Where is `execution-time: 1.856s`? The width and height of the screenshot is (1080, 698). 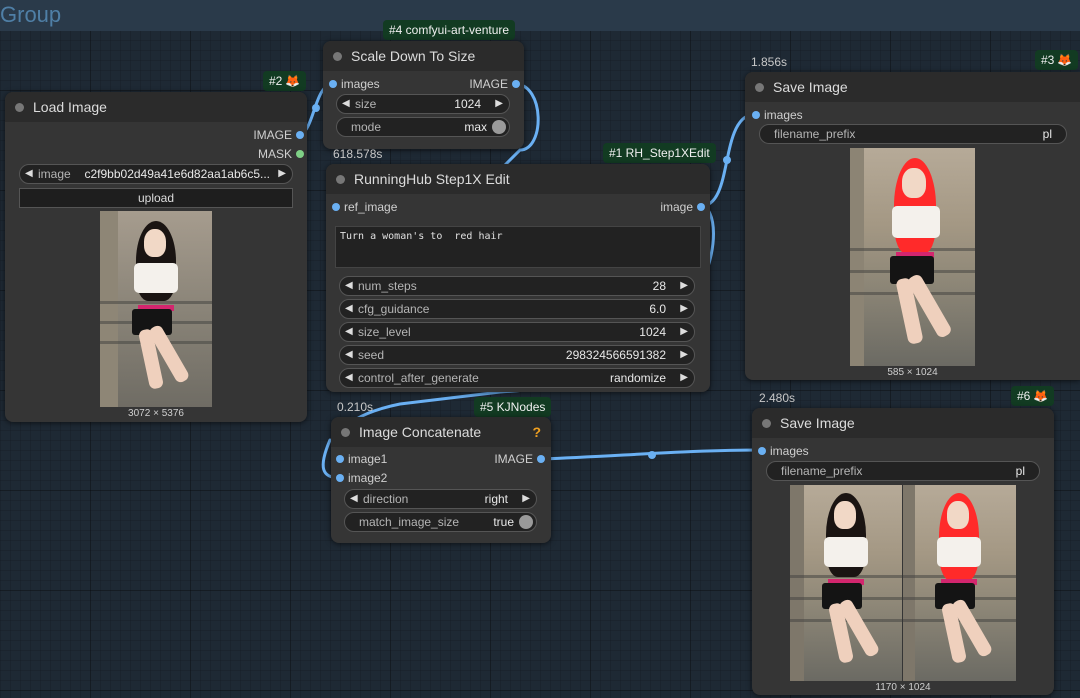 execution-time: 1.856s is located at coordinates (769, 62).